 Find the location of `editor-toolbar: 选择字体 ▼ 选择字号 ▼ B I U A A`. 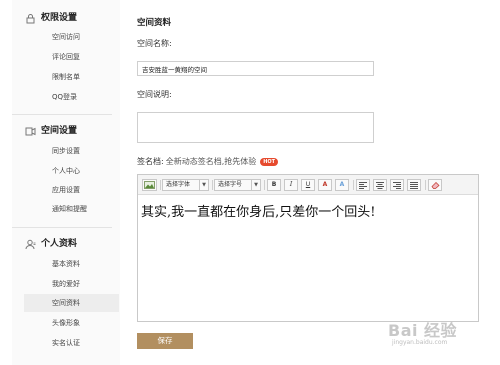

editor-toolbar: 选择字体 ▼ 选择字号 ▼ B I U A A is located at coordinates (308, 185).